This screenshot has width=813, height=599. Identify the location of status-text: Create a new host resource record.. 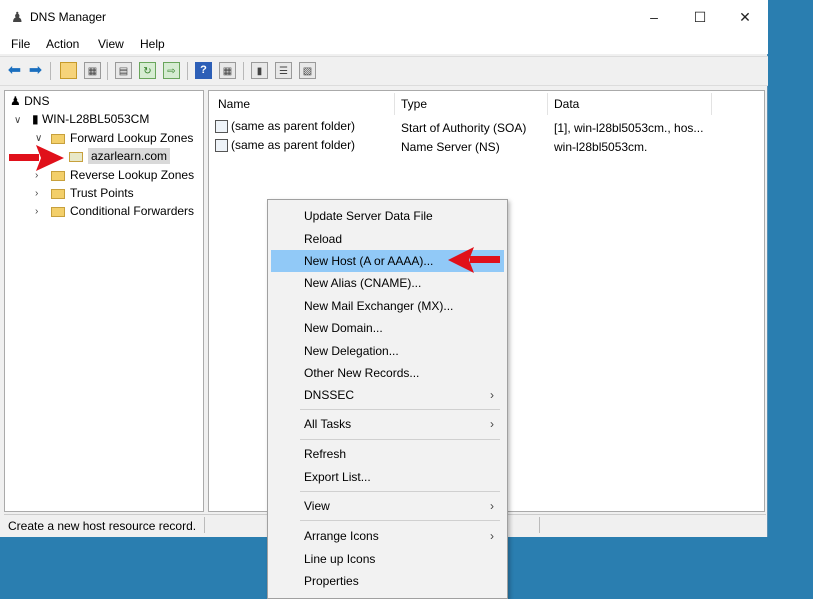
(102, 526).